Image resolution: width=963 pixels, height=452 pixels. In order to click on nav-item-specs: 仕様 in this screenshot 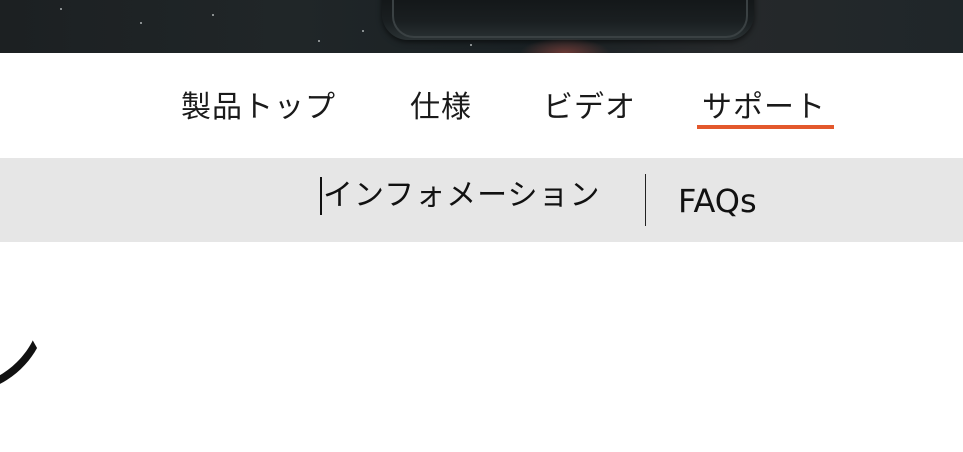, I will do `click(441, 108)`.